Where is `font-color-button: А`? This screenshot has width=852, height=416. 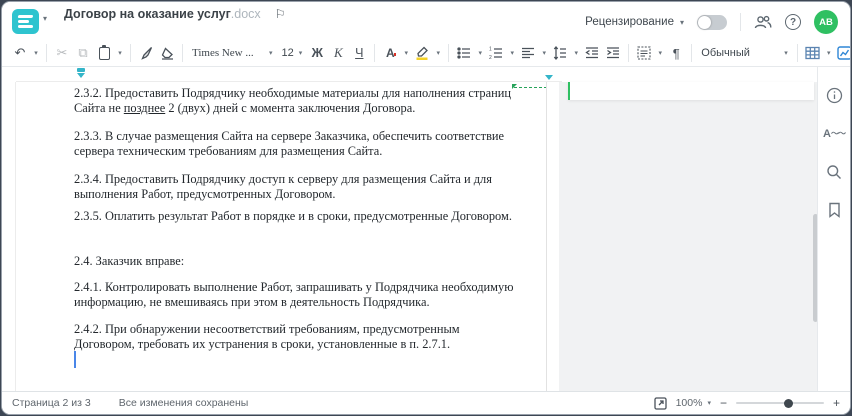 font-color-button: А is located at coordinates (390, 53).